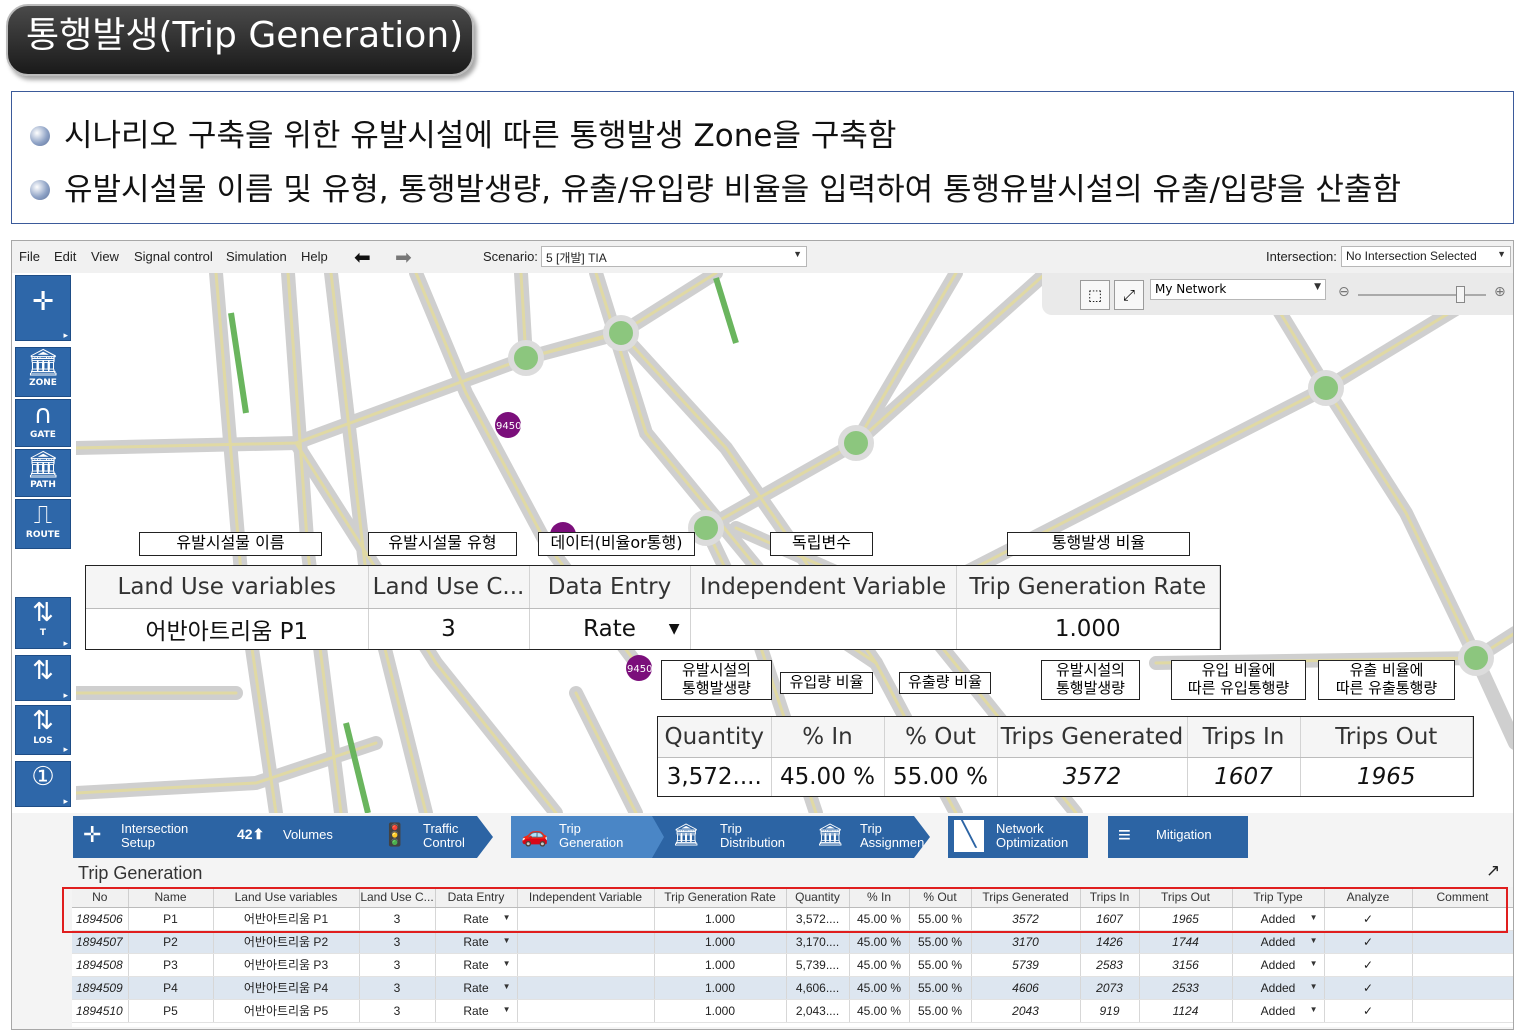 The height and width of the screenshot is (1030, 1525). What do you see at coordinates (823, 628) in the screenshot?
I see `zoom-cell-independent` at bounding box center [823, 628].